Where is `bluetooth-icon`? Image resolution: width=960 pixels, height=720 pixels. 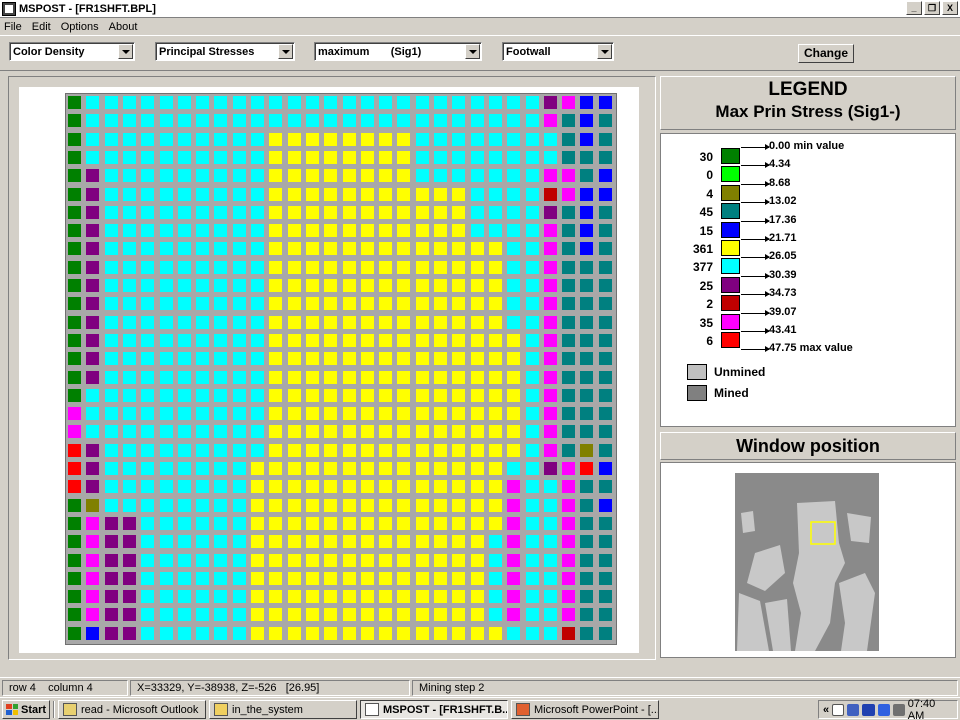
bluetooth-icon is located at coordinates (868, 709).